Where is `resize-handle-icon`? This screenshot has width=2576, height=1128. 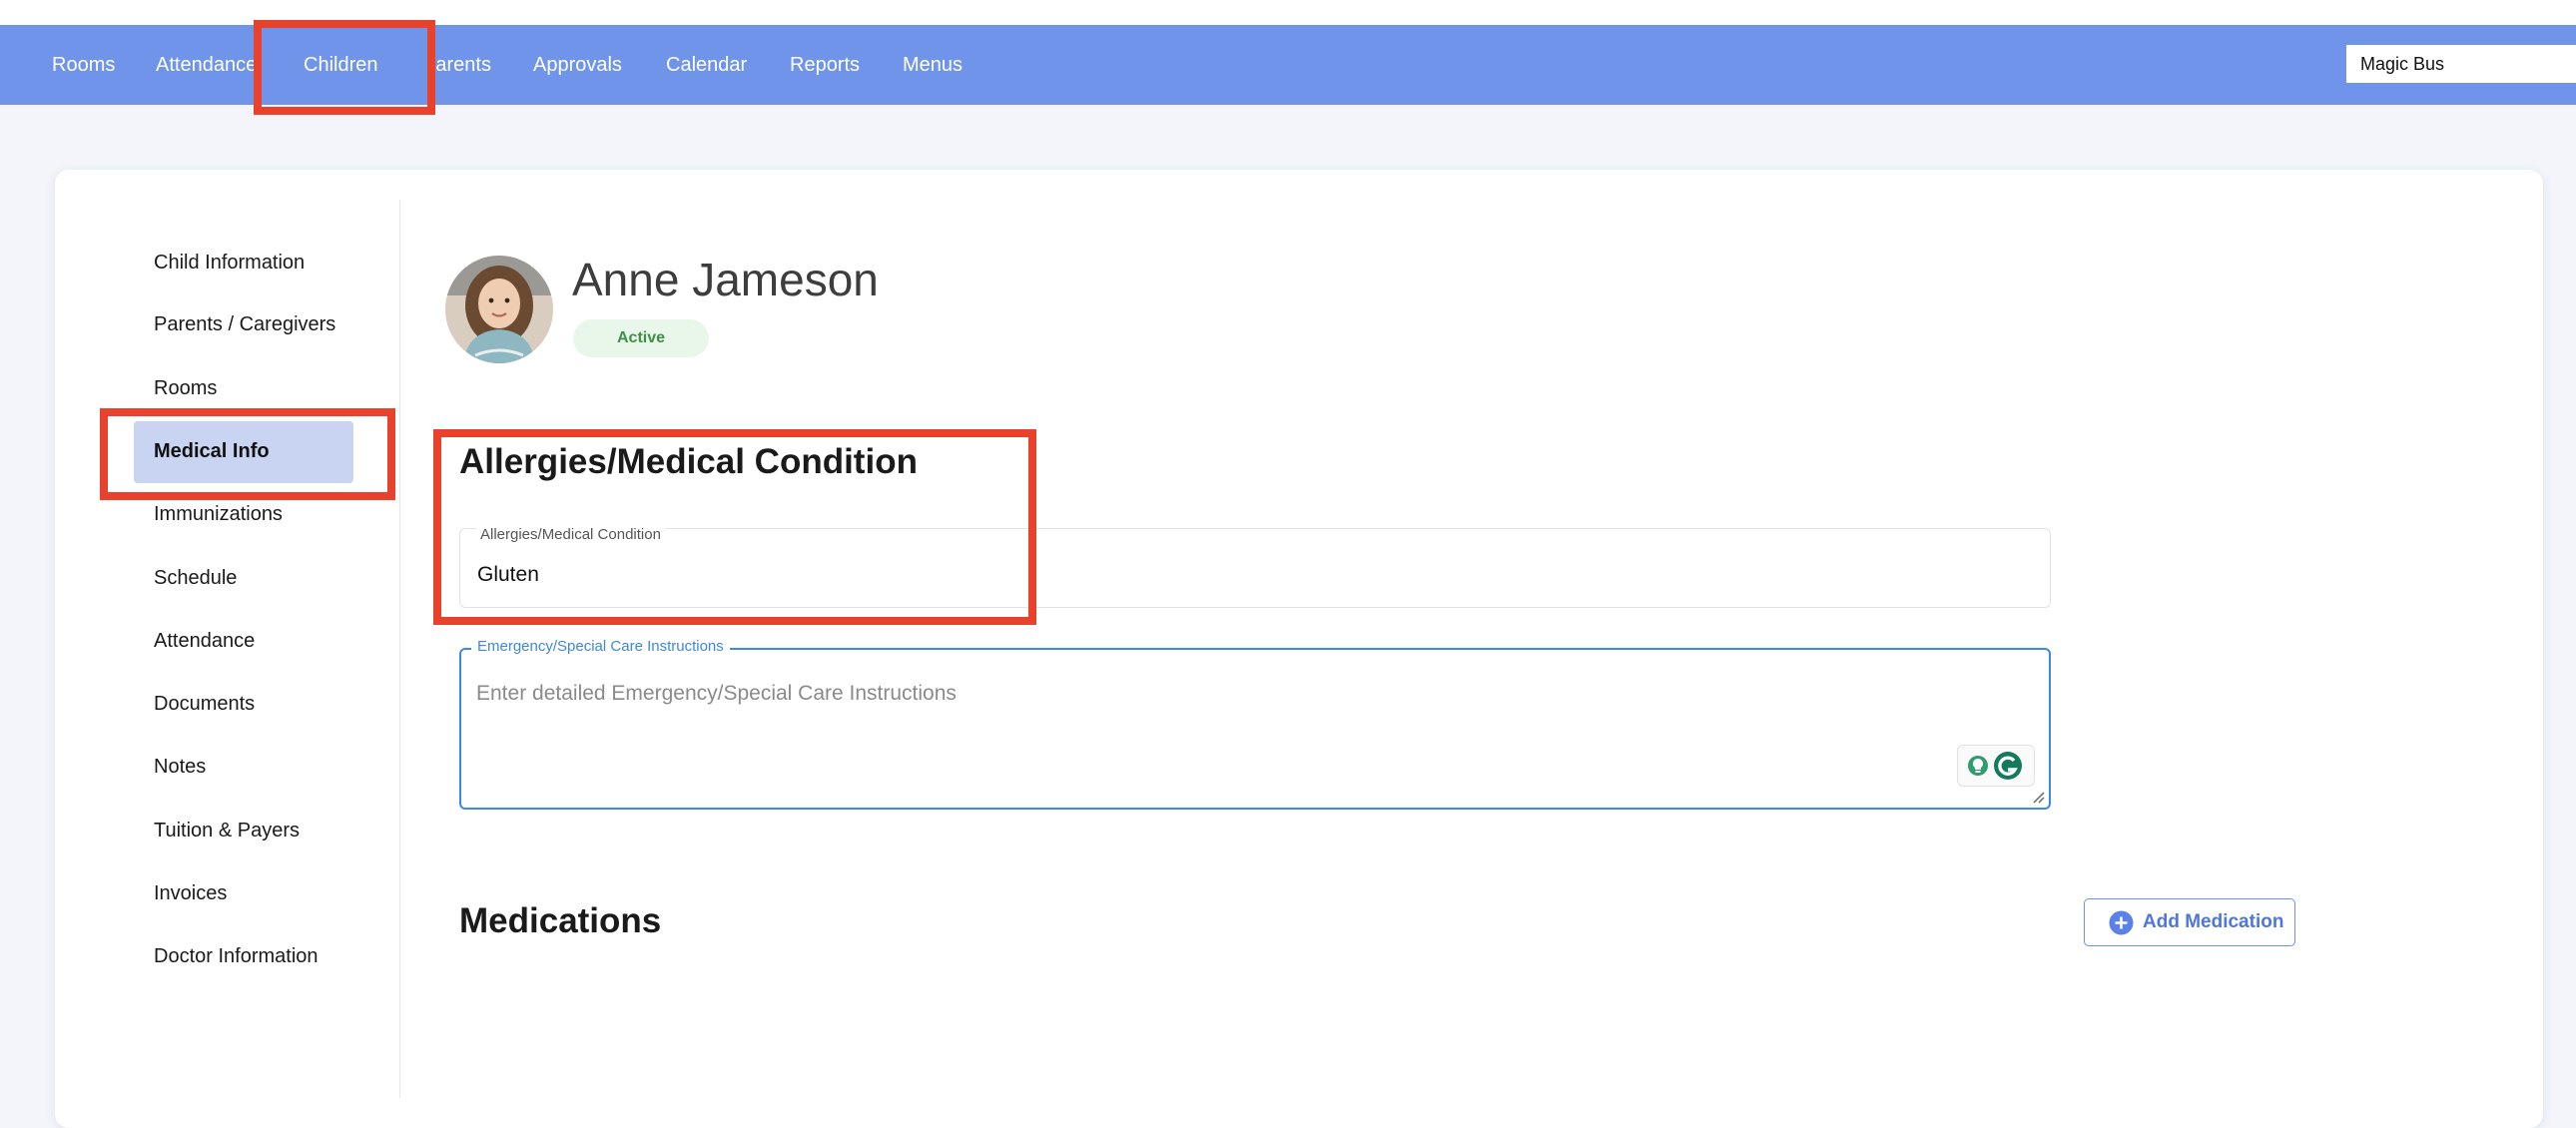 resize-handle-icon is located at coordinates (2038, 797).